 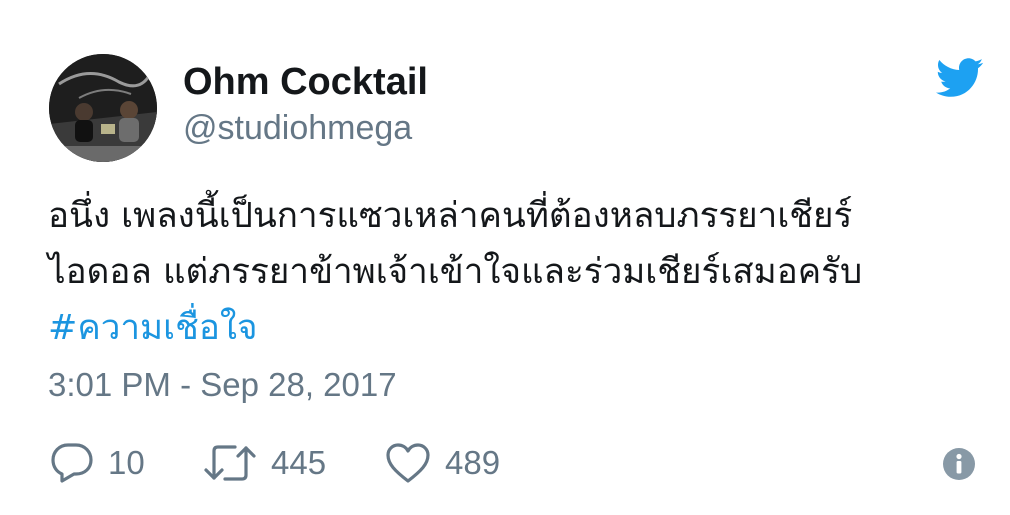 What do you see at coordinates (230, 463) in the screenshot?
I see `retweet-icon` at bounding box center [230, 463].